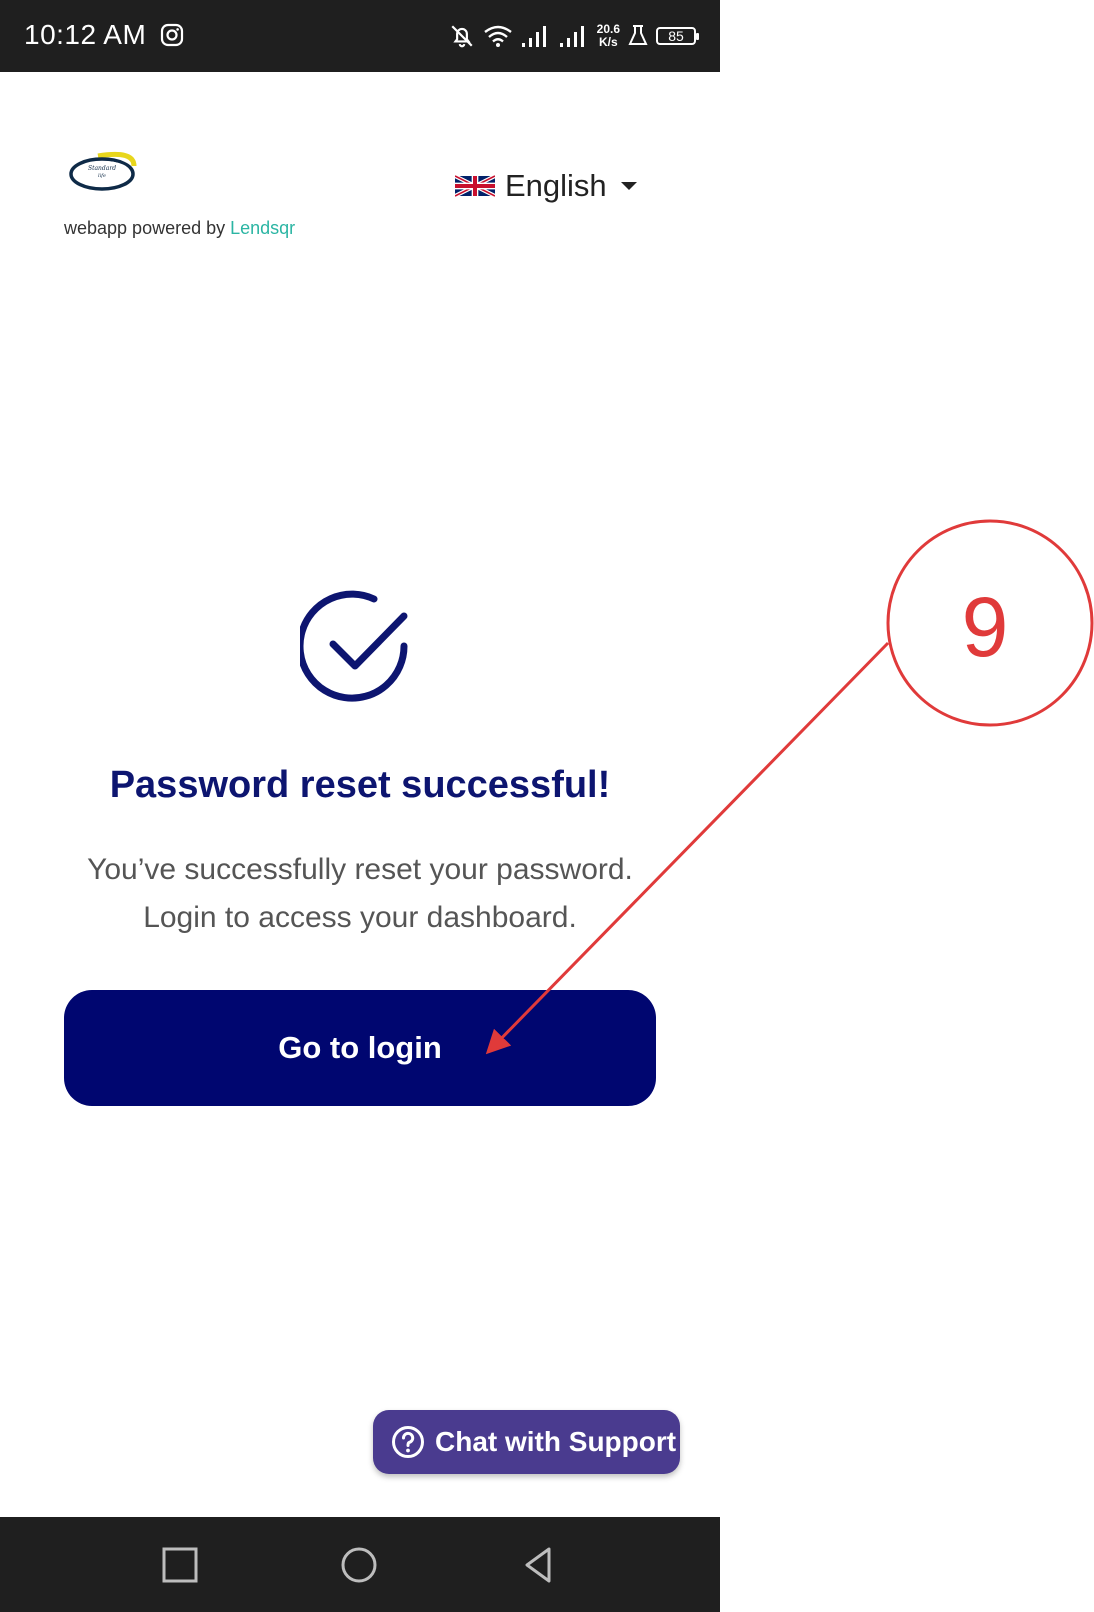 The height and width of the screenshot is (1612, 1094). Describe the element at coordinates (408, 1442) in the screenshot. I see `help-circle-icon` at that location.